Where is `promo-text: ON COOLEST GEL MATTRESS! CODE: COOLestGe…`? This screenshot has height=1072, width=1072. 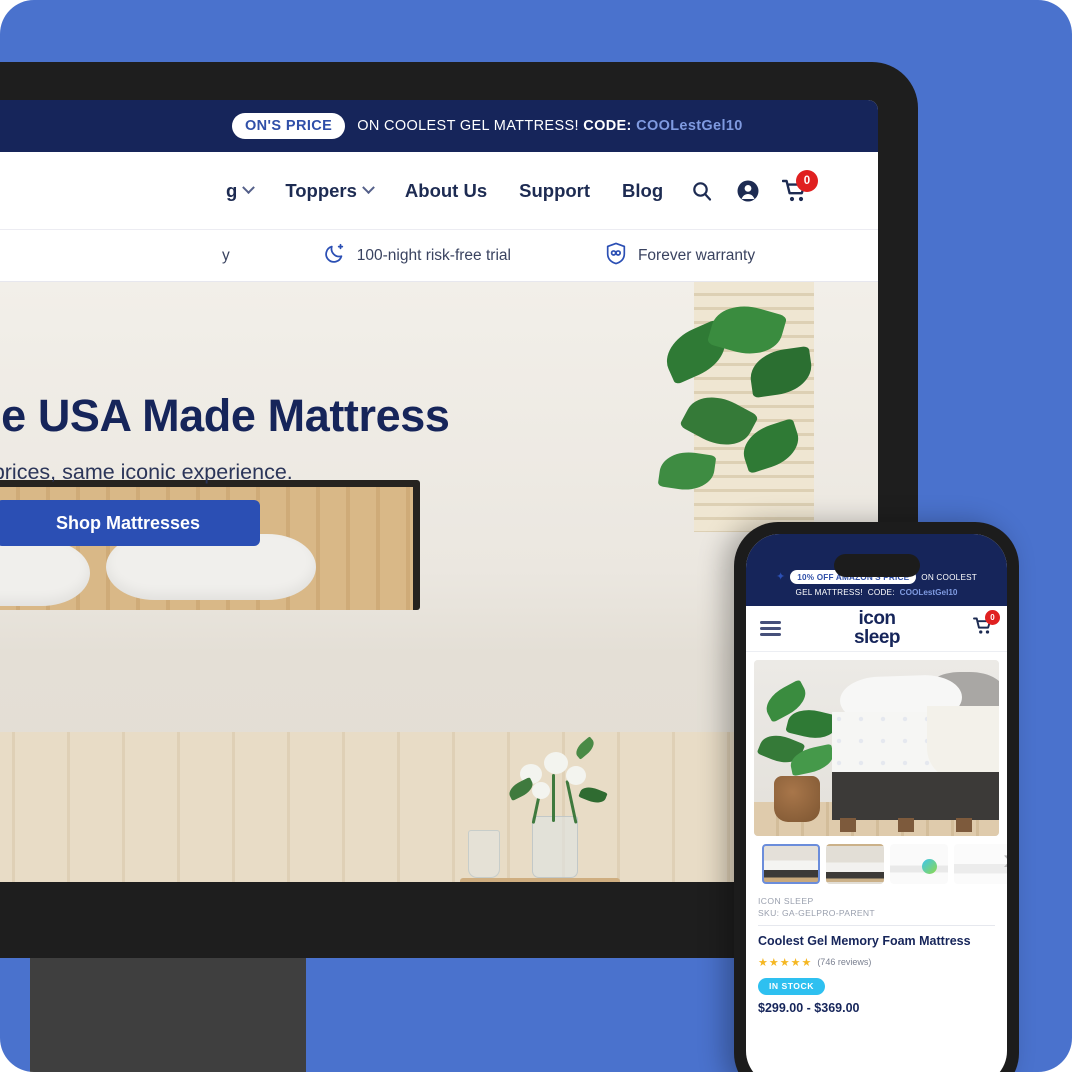
promo-text: ON COOLEST GEL MATTRESS! CODE: COOLestGe… is located at coordinates (549, 126).